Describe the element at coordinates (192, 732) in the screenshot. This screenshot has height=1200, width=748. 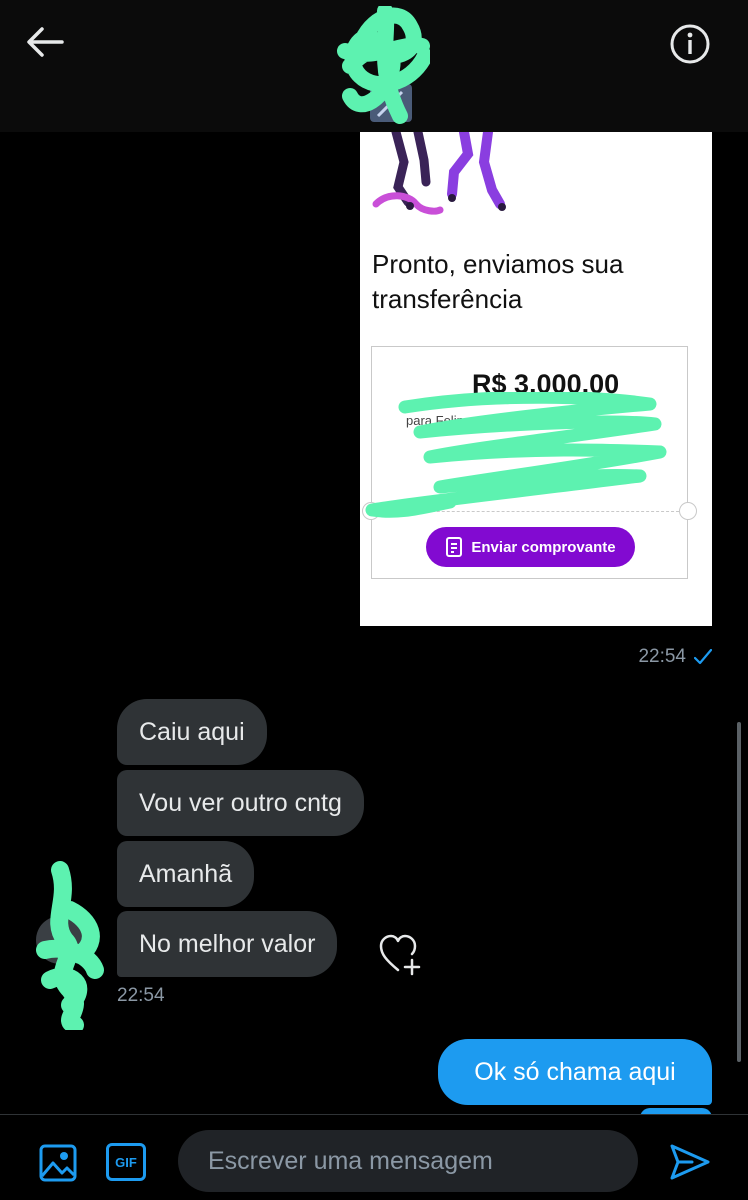
I see `received-message: Caiu aqui` at that location.